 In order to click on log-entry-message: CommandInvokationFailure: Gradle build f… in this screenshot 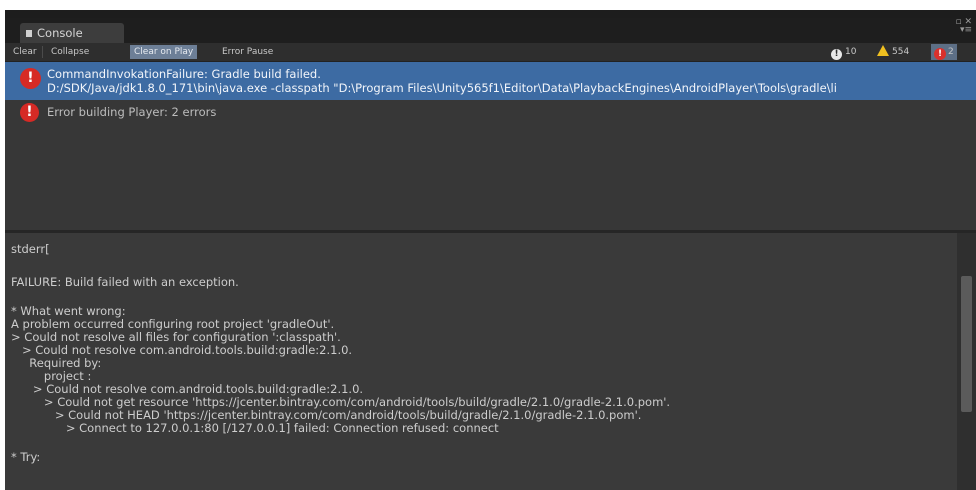, I will do `click(184, 74)`.